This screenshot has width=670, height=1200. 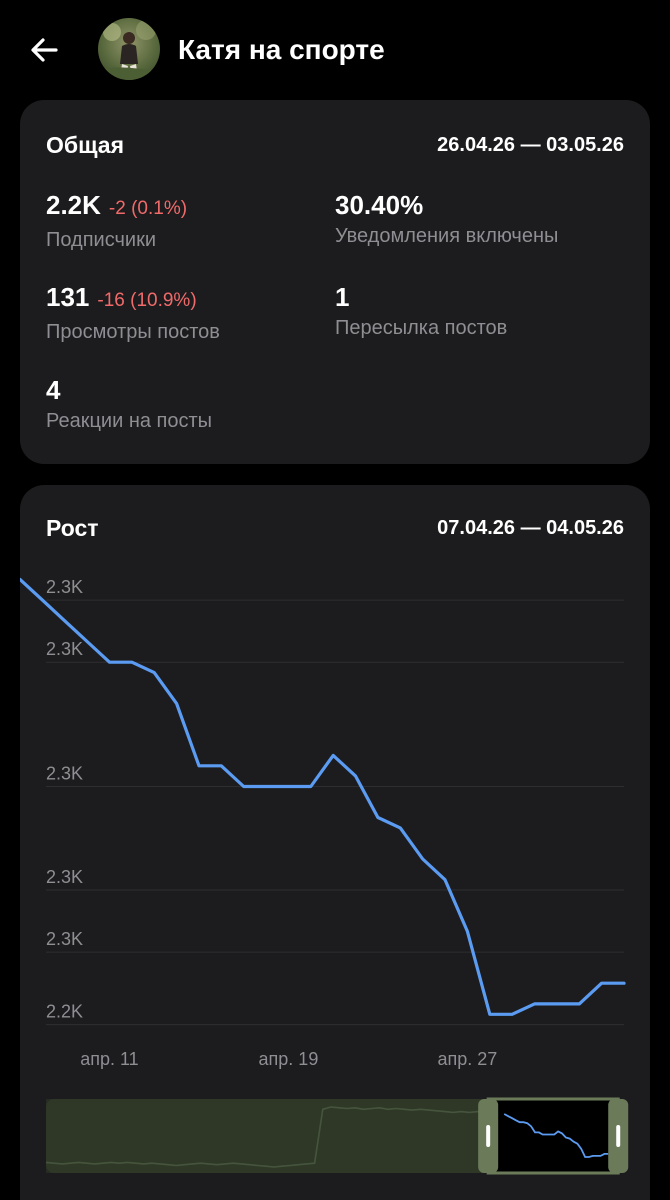 I want to click on stat-label: Подписчики, so click(x=101, y=240).